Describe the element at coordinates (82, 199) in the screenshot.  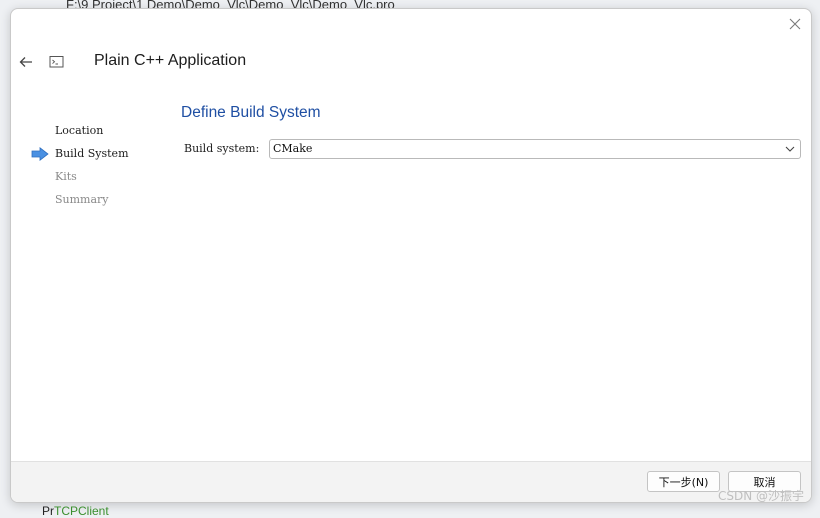
I see `step-summary: Summary` at that location.